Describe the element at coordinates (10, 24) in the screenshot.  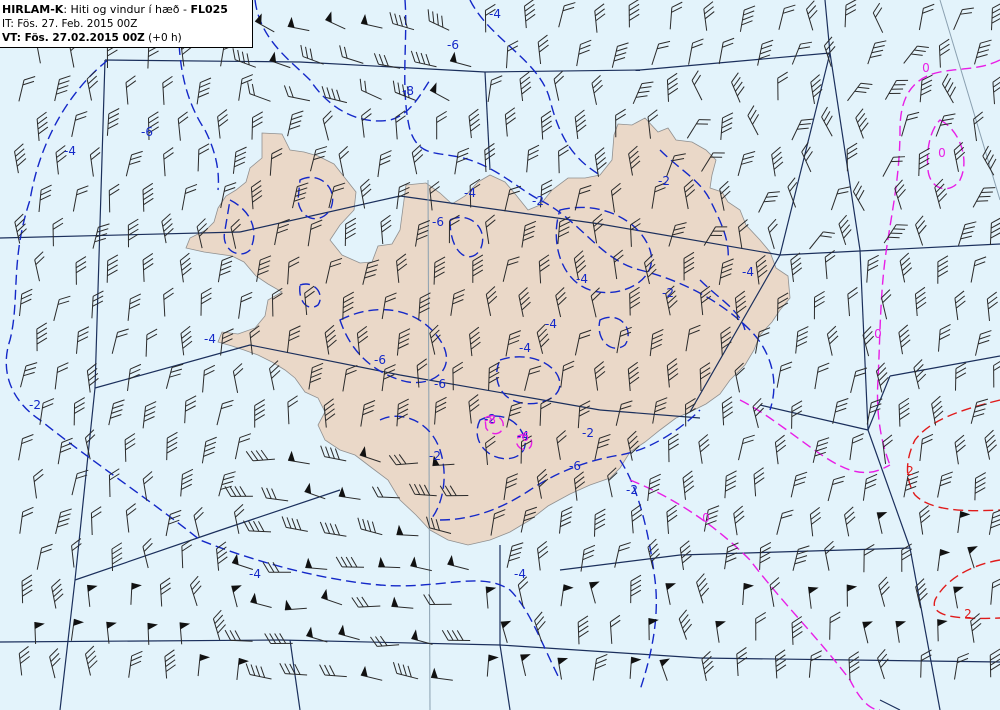
I see `legend-it-label: IT:` at that location.